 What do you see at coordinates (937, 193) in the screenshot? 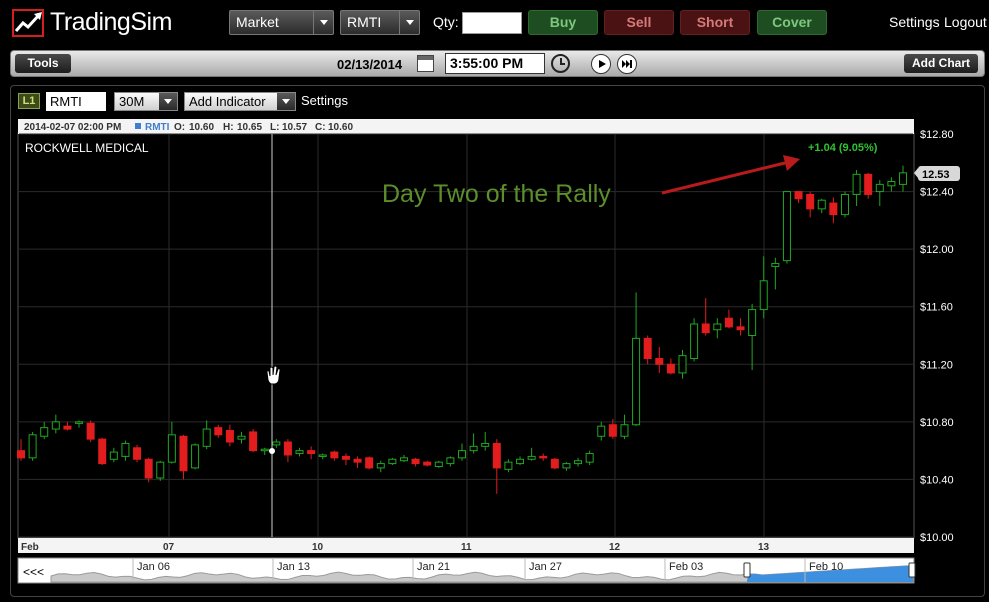
I see `y-tick-label: $12.40` at bounding box center [937, 193].